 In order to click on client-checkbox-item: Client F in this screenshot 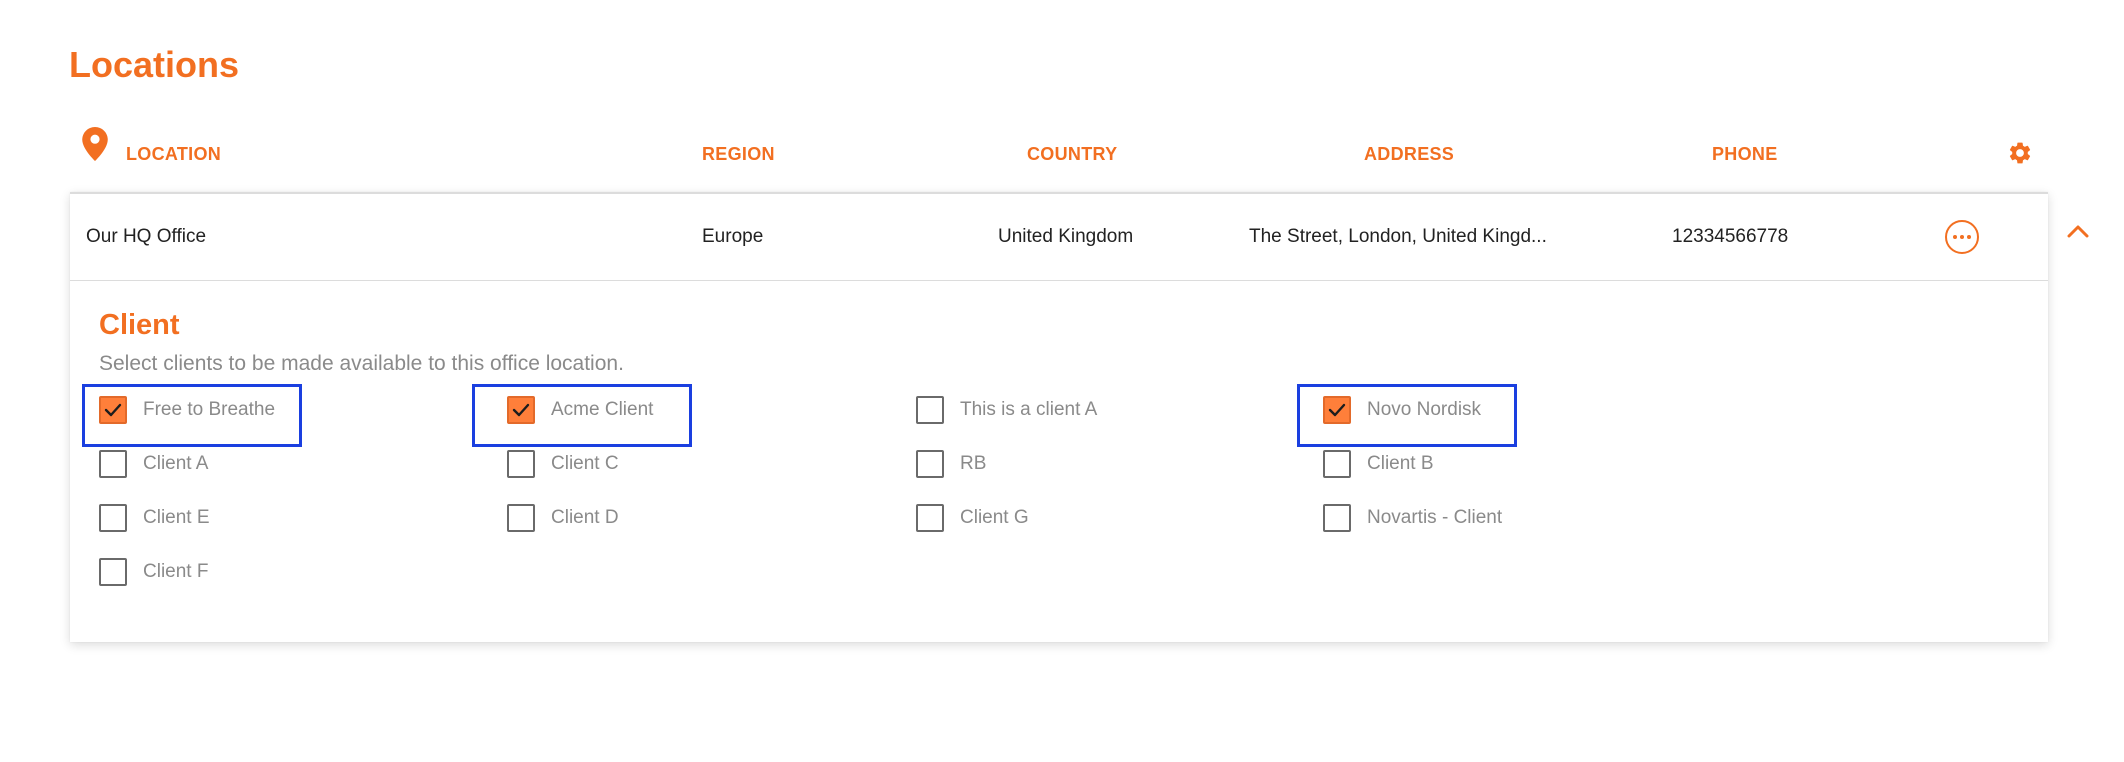, I will do `click(153, 572)`.